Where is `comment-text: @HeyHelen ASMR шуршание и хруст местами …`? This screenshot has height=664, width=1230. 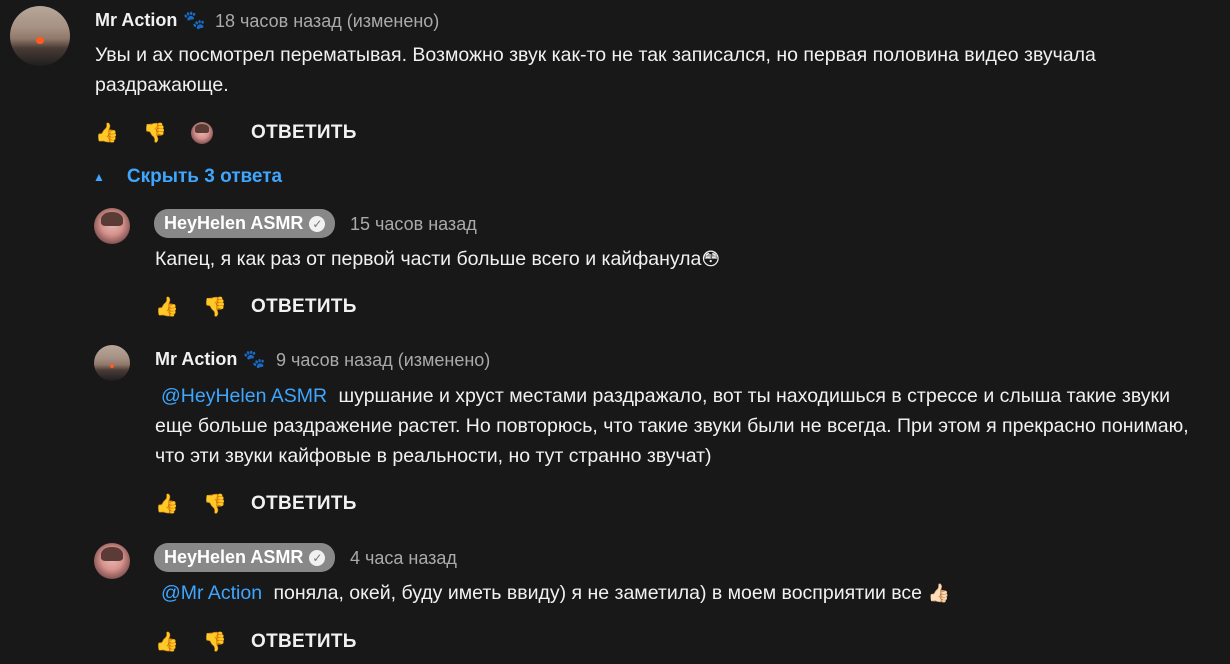
comment-text: @HeyHelen ASMR шуршание и хруст местами … is located at coordinates (675, 426).